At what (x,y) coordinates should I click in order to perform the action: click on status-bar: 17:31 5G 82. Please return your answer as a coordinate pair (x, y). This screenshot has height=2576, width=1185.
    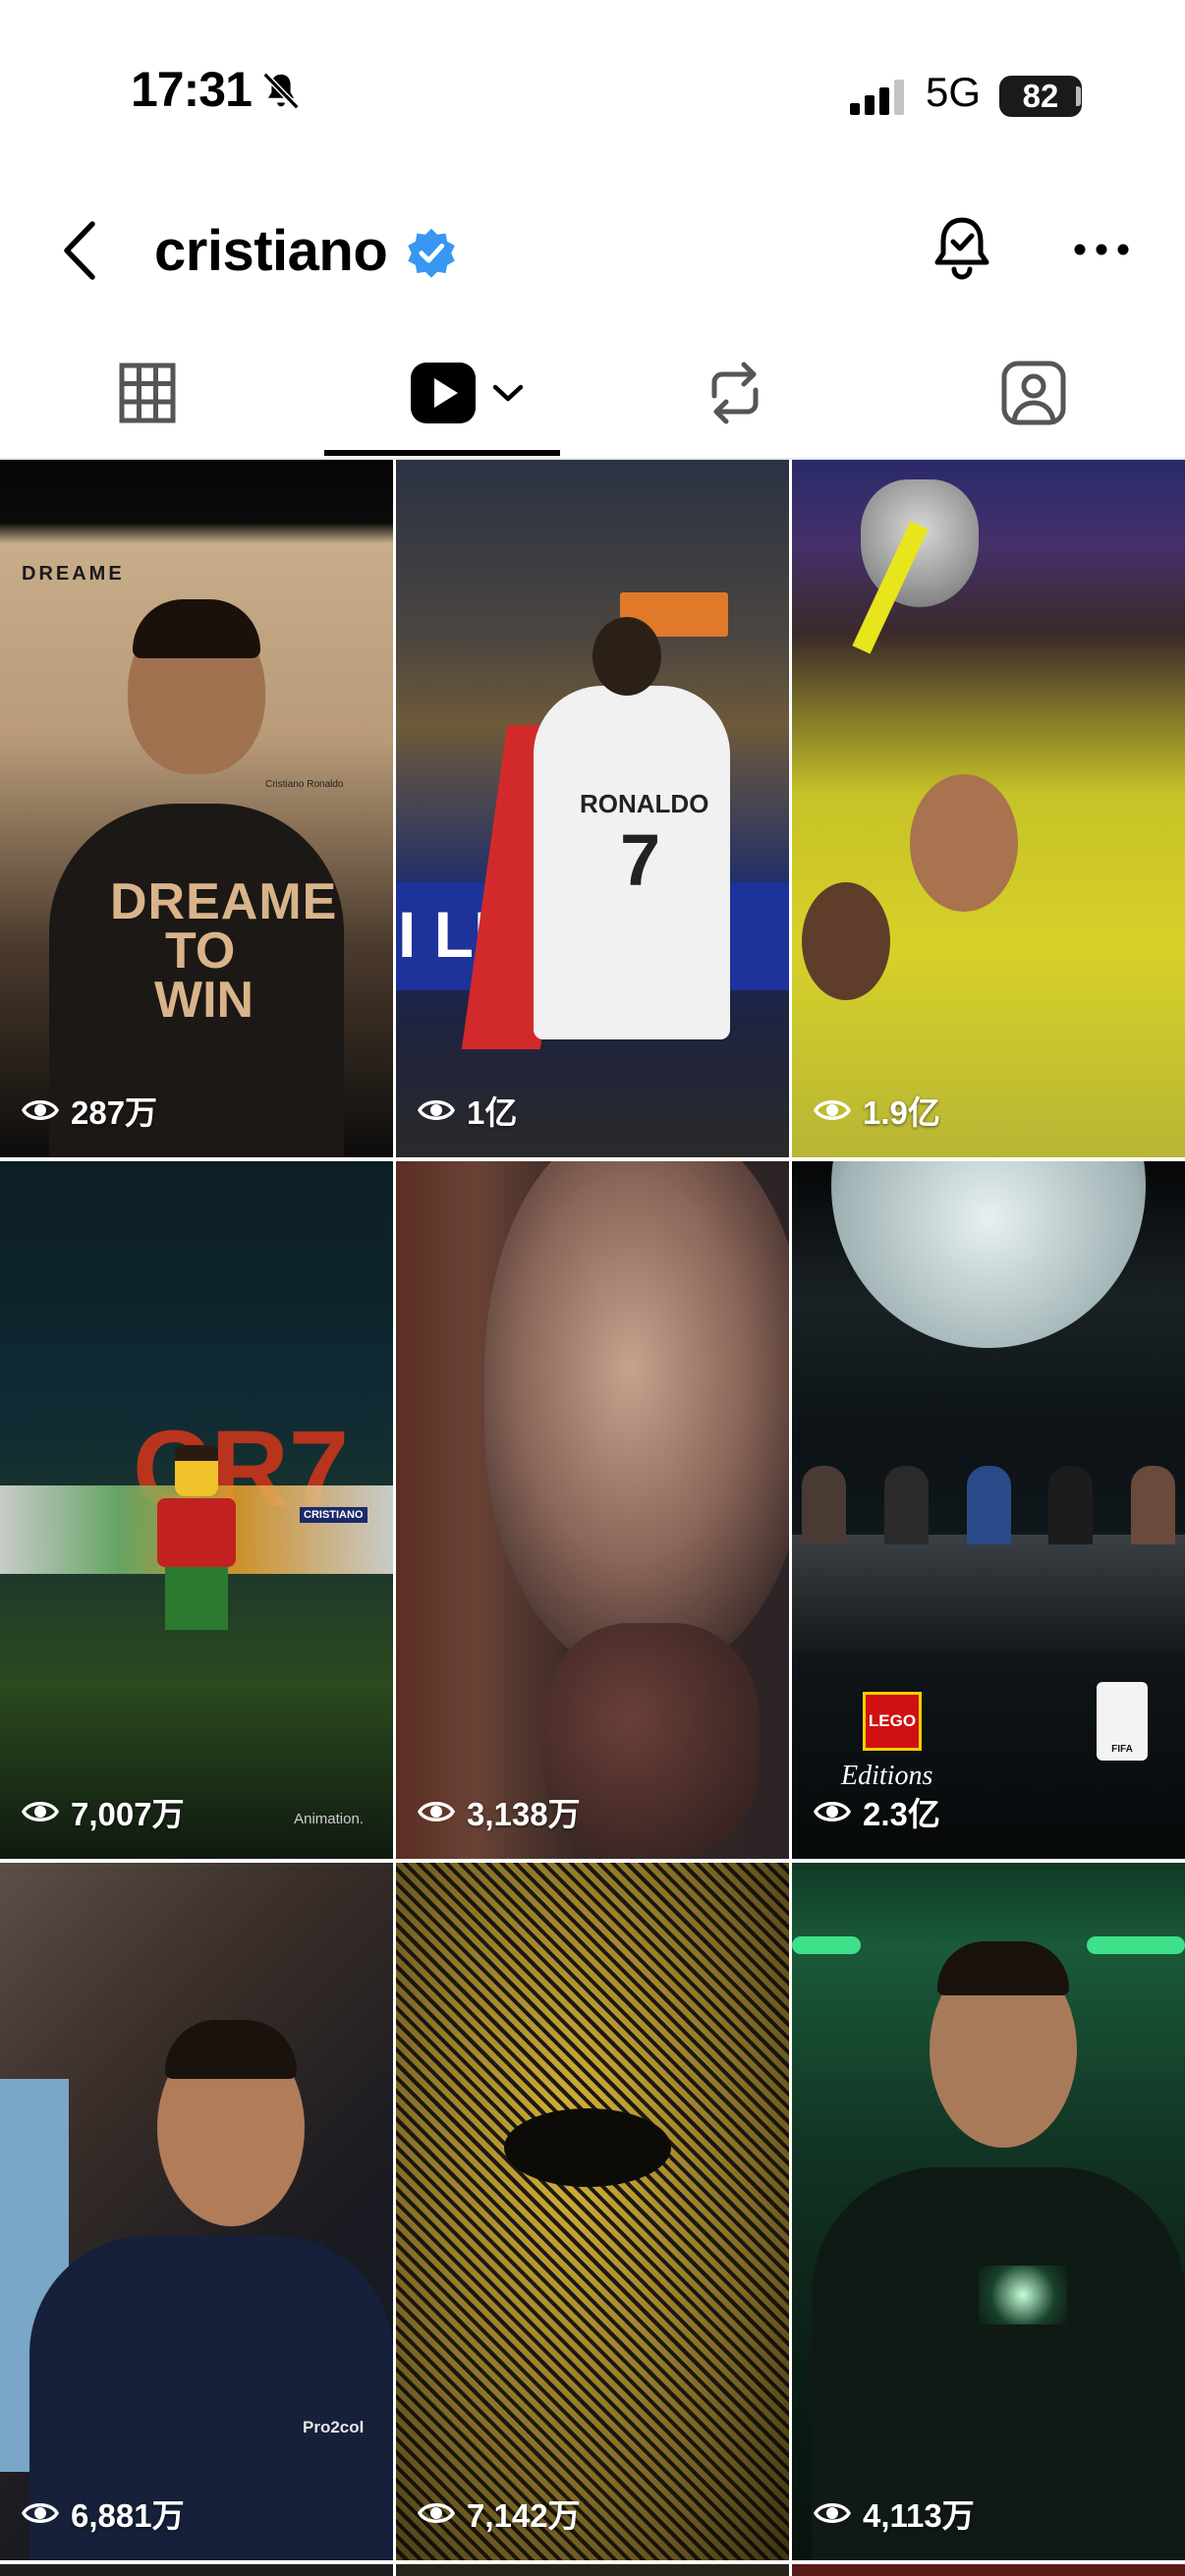
    Looking at the image, I should click on (592, 93).